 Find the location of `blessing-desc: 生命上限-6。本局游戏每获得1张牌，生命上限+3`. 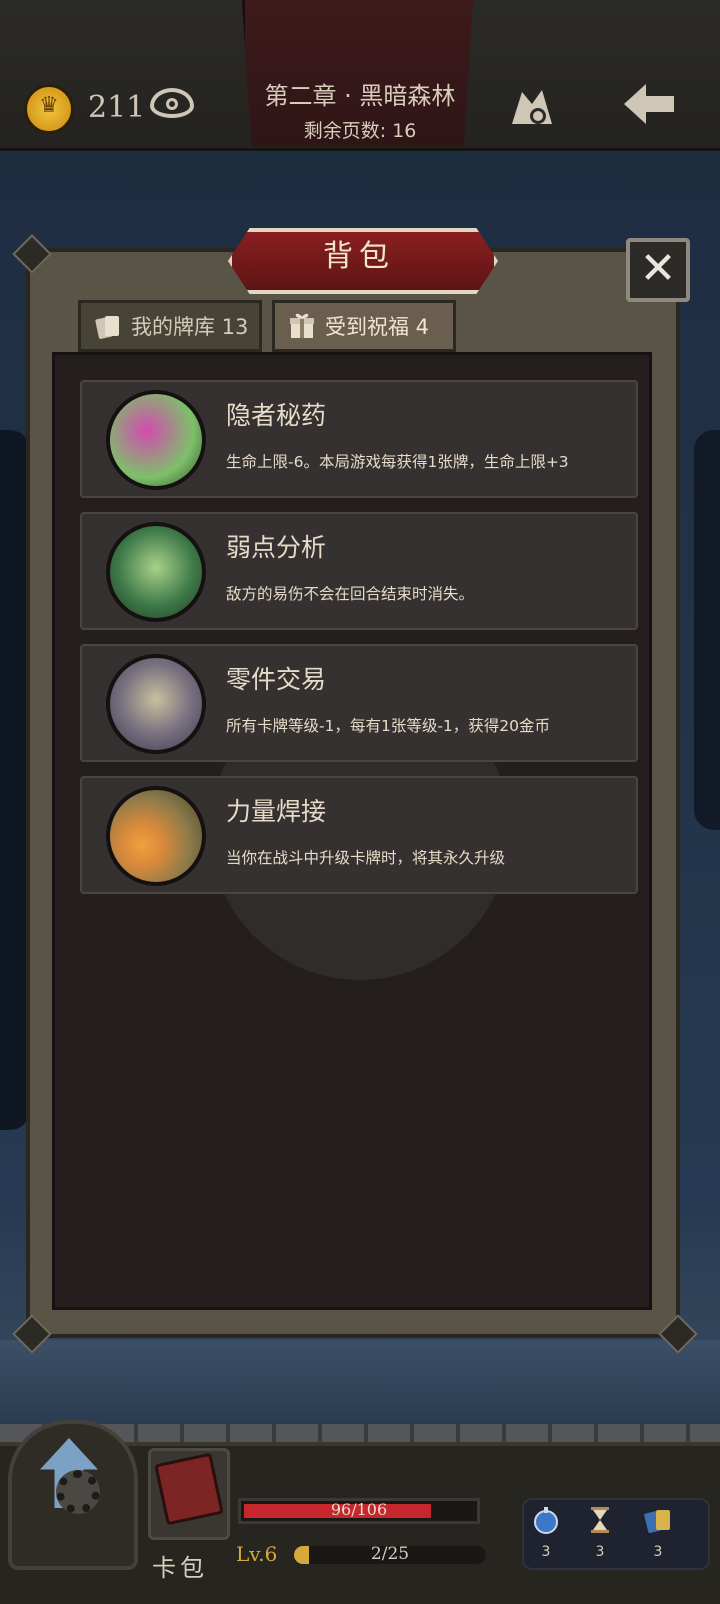

blessing-desc: 生命上限-6。本局游戏每获得1张牌，生命上限+3 is located at coordinates (397, 462).